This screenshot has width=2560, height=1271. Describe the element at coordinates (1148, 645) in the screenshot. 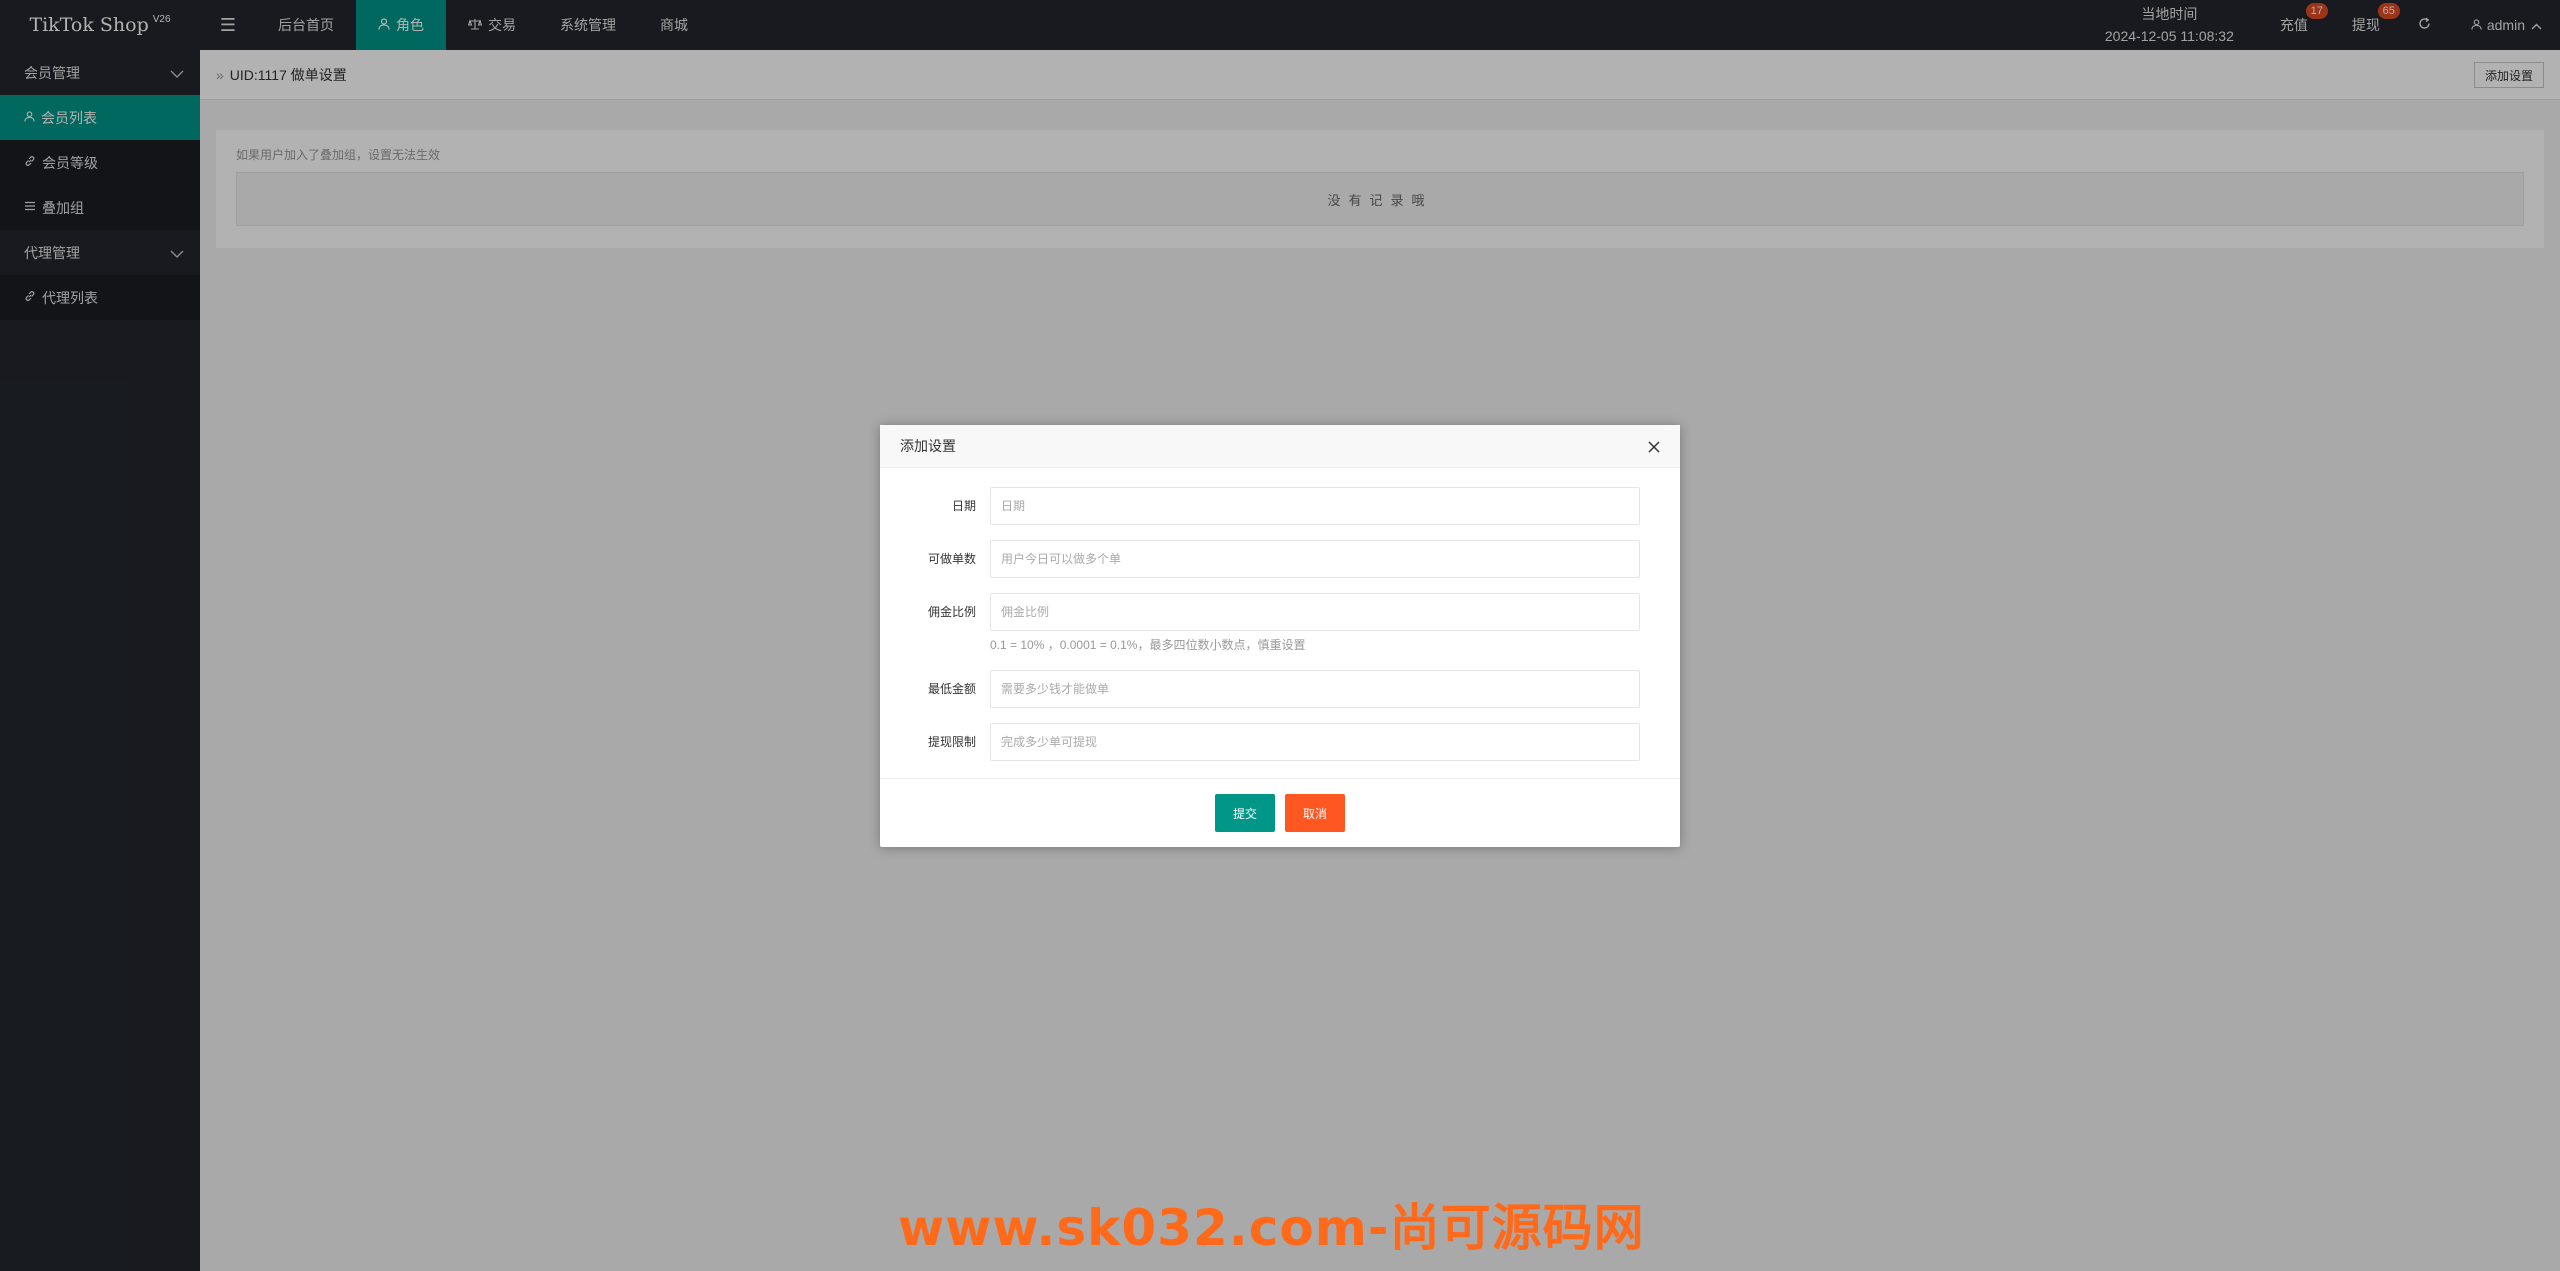

I see `commission-hint: 0.1 = 10% ，0.0001 = 0.1%，最多四位数小数点，慎重设置` at that location.